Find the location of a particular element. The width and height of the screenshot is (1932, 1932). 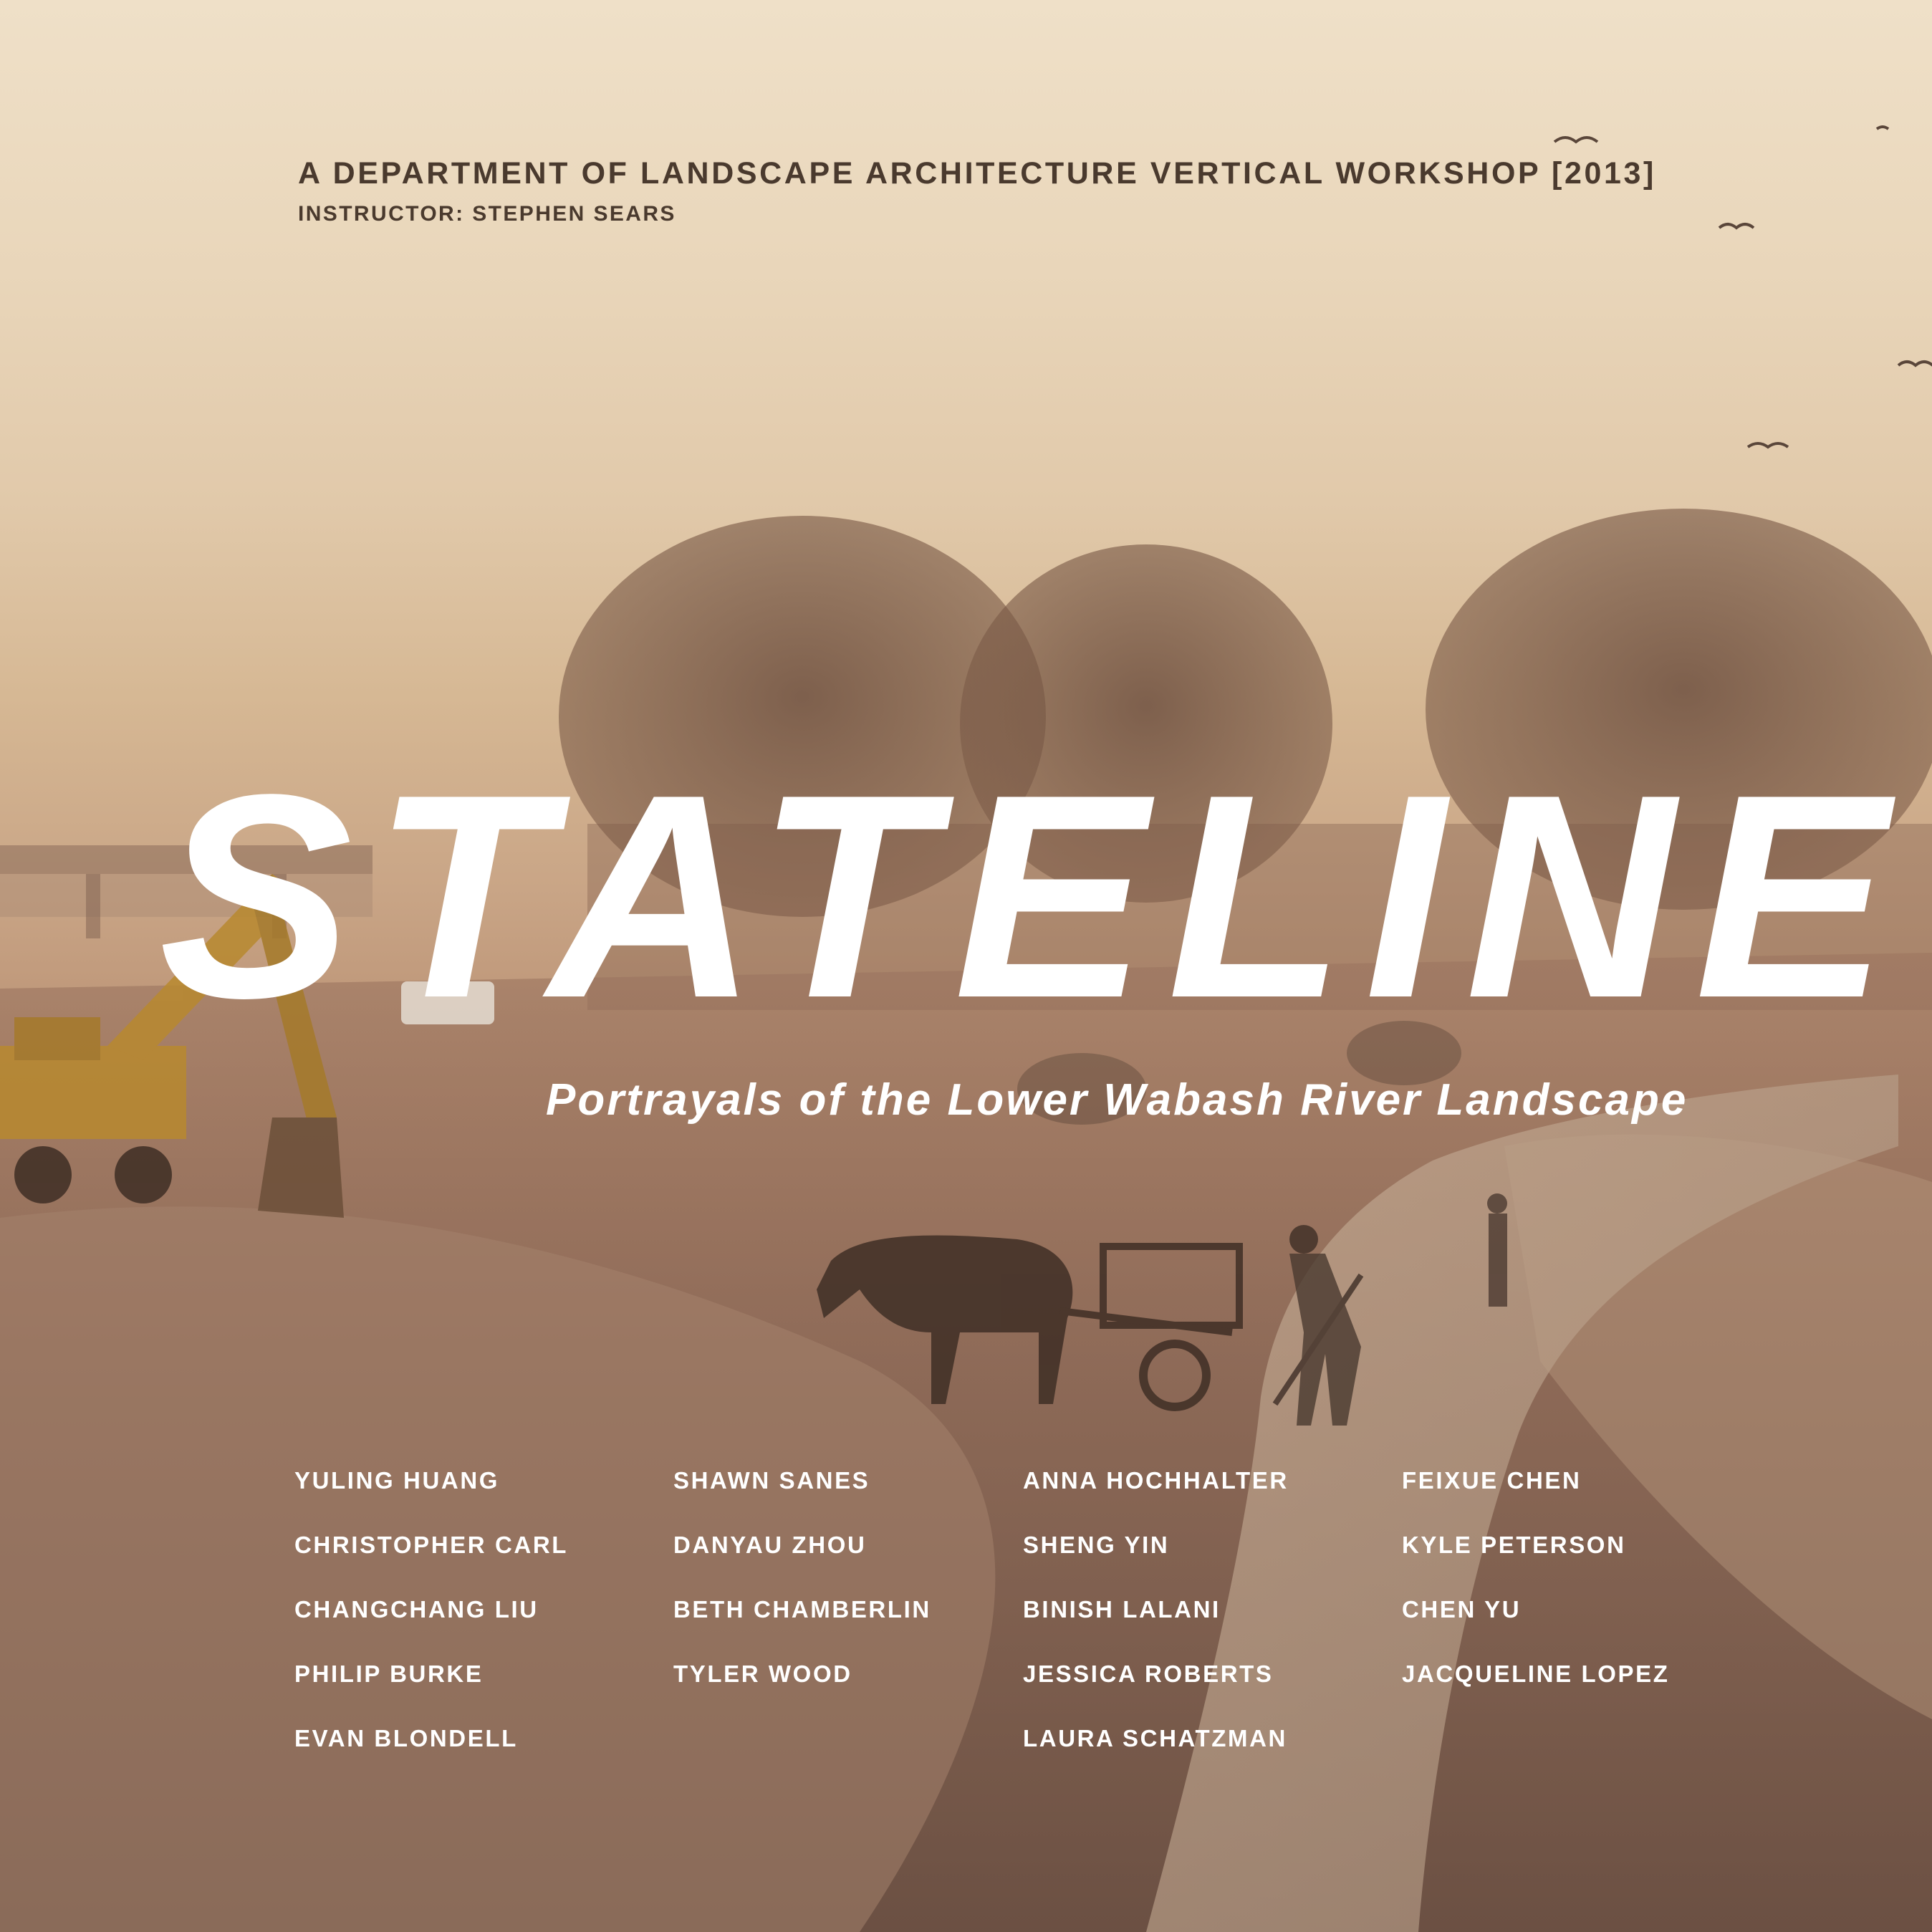

contributor-name: CHRISTOPHER CARL is located at coordinates (432, 1545).